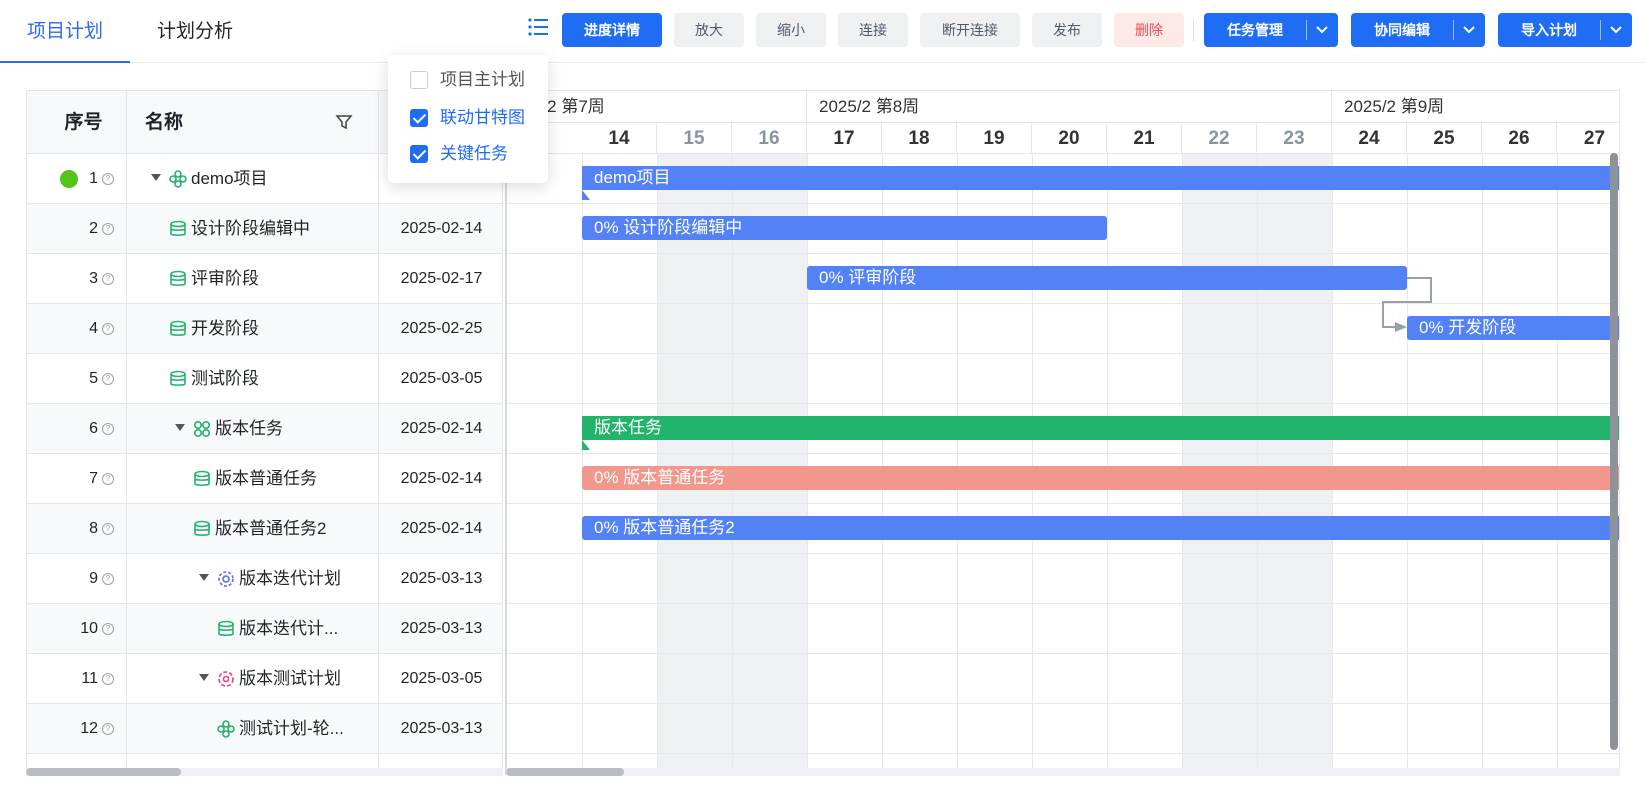  What do you see at coordinates (468, 154) in the screenshot?
I see `option-key-tasks: 关键任务` at bounding box center [468, 154].